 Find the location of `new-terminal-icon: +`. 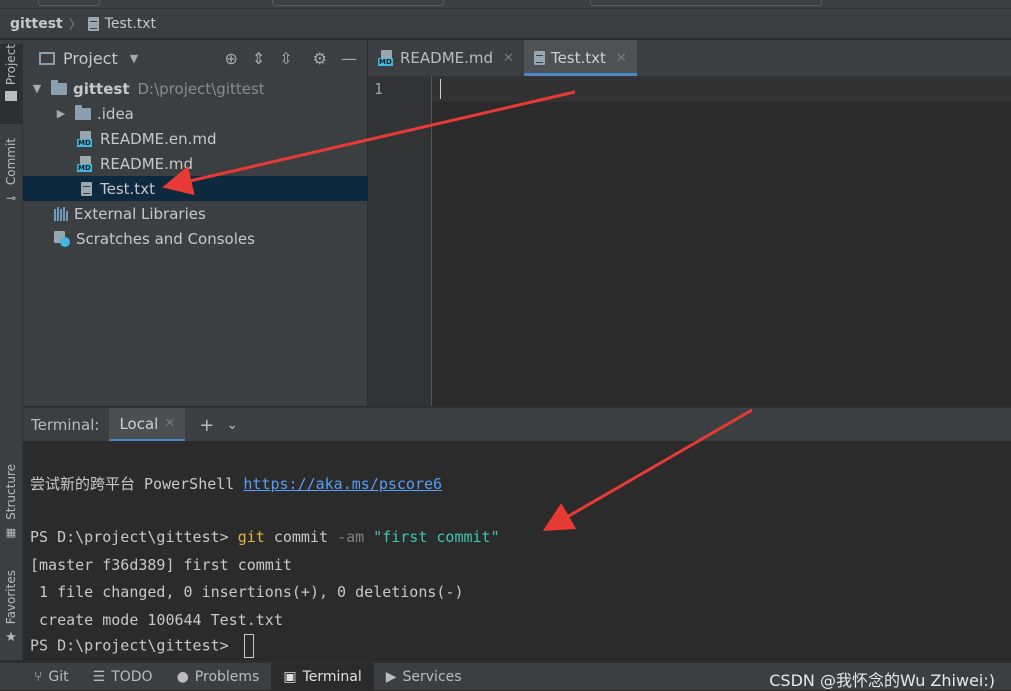

new-terminal-icon: + is located at coordinates (206, 425).